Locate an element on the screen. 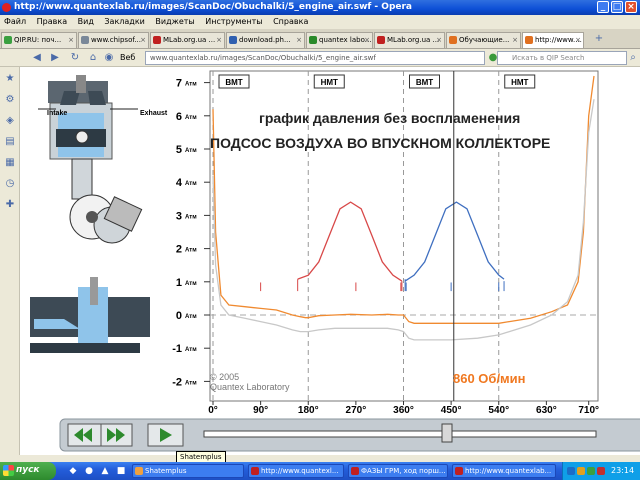  fast-forward-button is located at coordinates (116, 435).